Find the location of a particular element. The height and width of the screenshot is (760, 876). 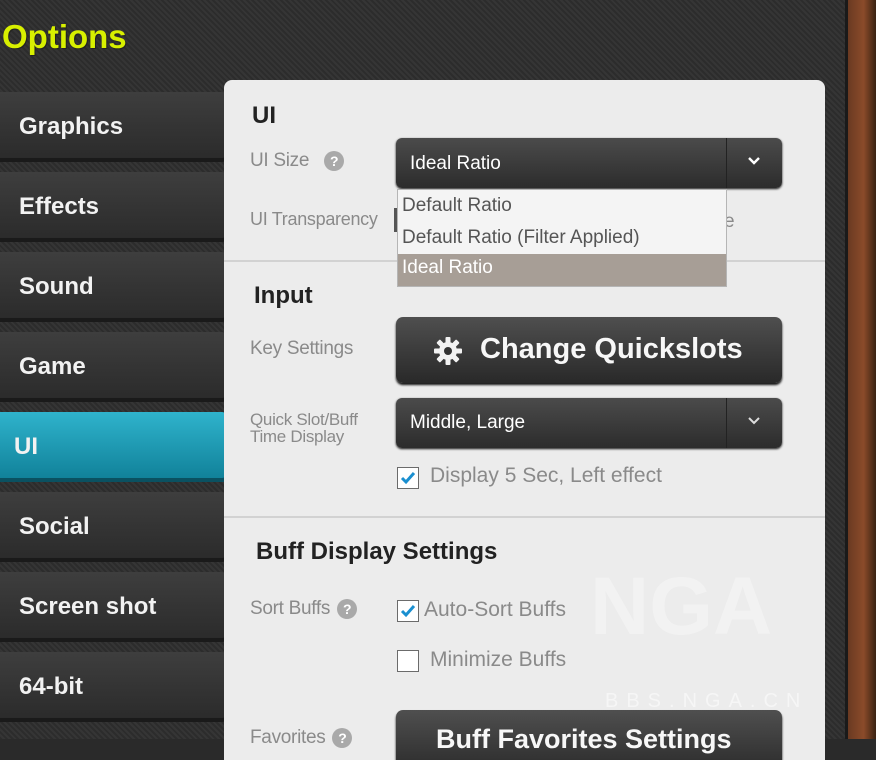

dropdown-option: Default Ratio is located at coordinates (457, 206).